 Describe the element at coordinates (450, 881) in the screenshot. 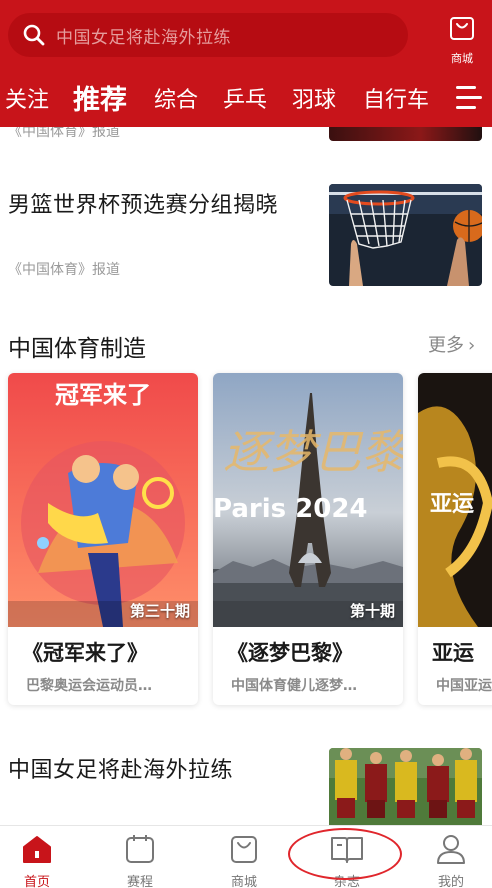

I see `nav-profile-label: 我的` at that location.